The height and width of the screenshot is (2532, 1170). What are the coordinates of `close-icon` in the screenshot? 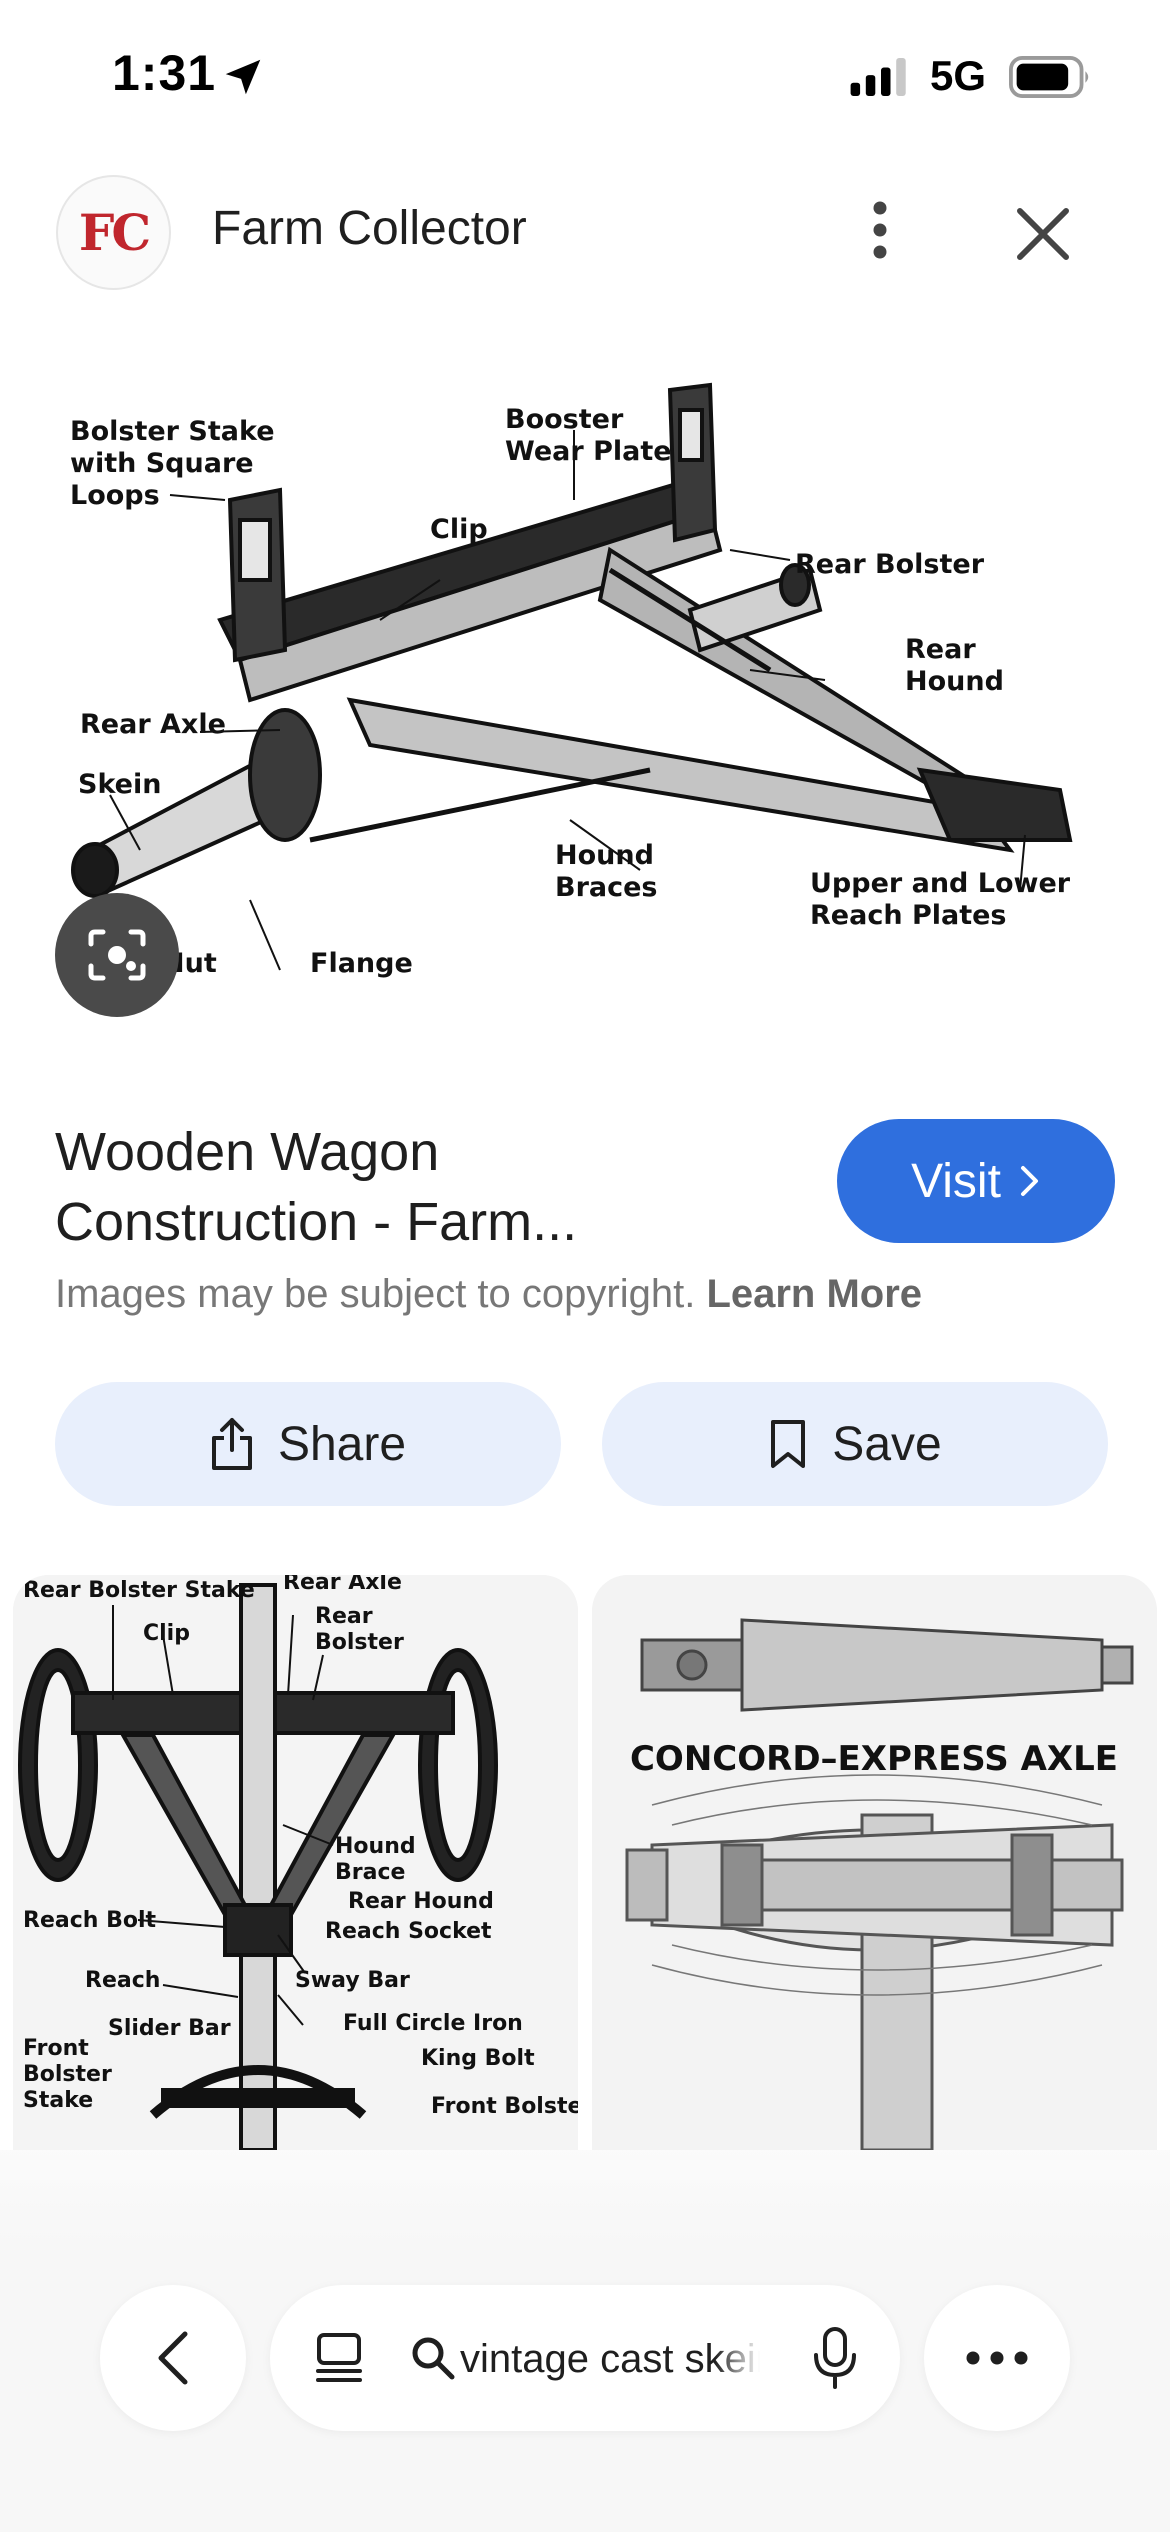 It's located at (1043, 234).